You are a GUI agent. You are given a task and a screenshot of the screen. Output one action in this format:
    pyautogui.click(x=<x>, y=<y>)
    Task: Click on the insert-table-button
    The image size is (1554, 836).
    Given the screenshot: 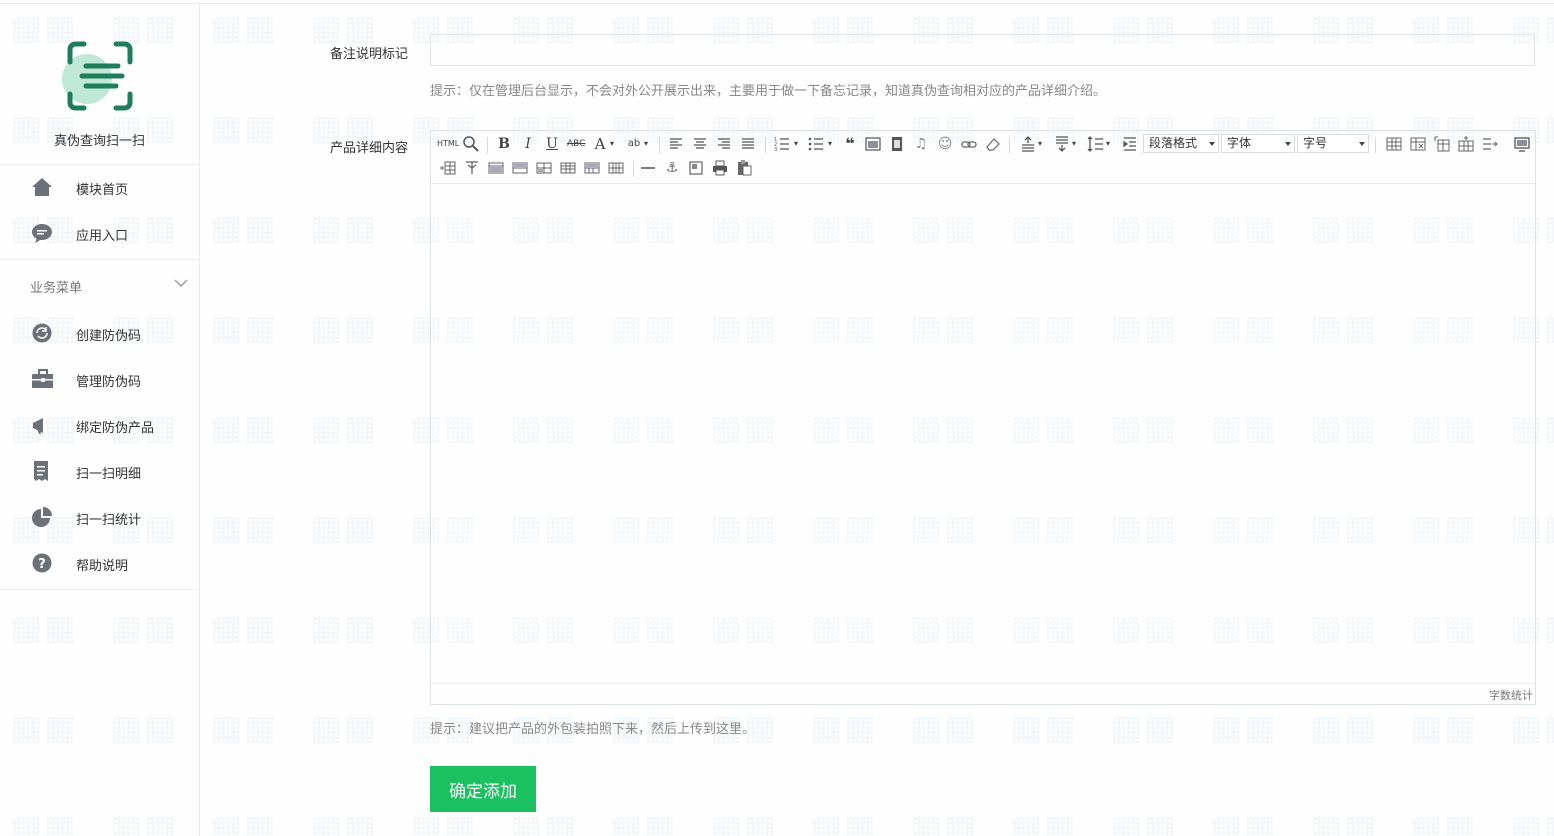 What is the action you would take?
    pyautogui.click(x=1394, y=144)
    